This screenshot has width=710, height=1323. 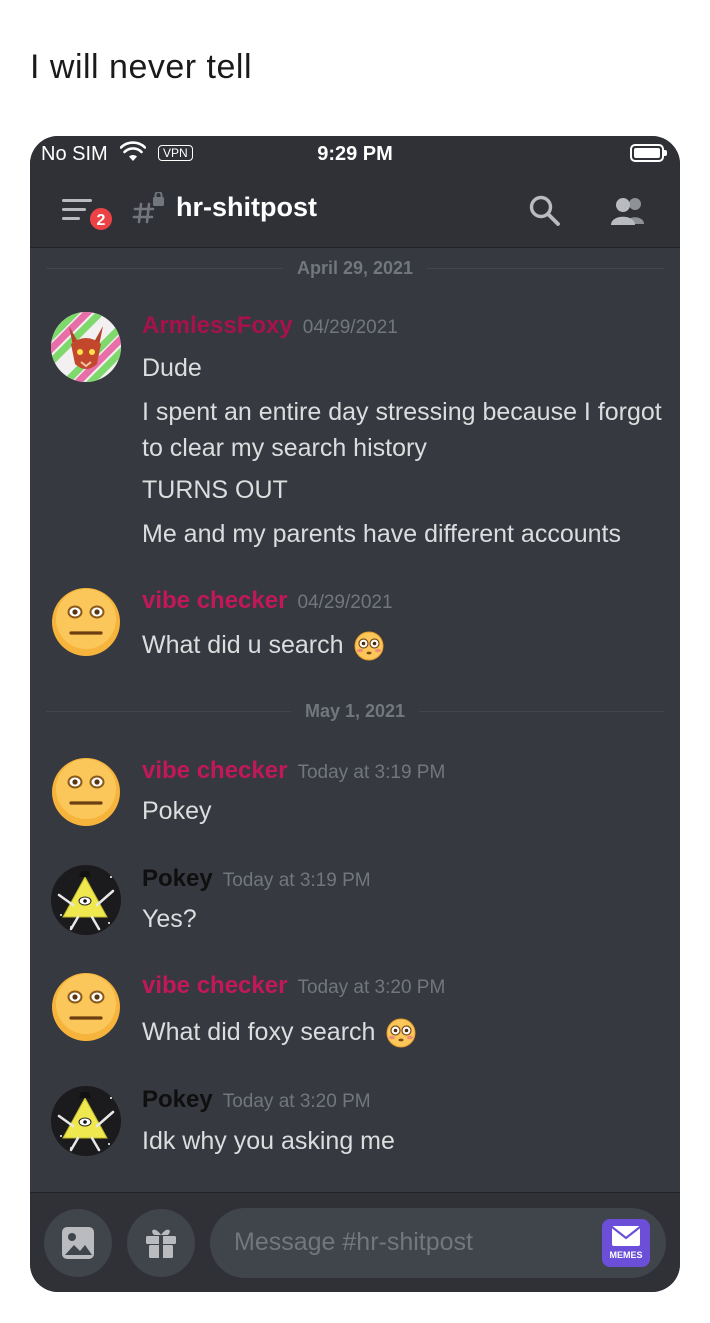 I want to click on message-text-row: What did u search, so click(x=402, y=645).